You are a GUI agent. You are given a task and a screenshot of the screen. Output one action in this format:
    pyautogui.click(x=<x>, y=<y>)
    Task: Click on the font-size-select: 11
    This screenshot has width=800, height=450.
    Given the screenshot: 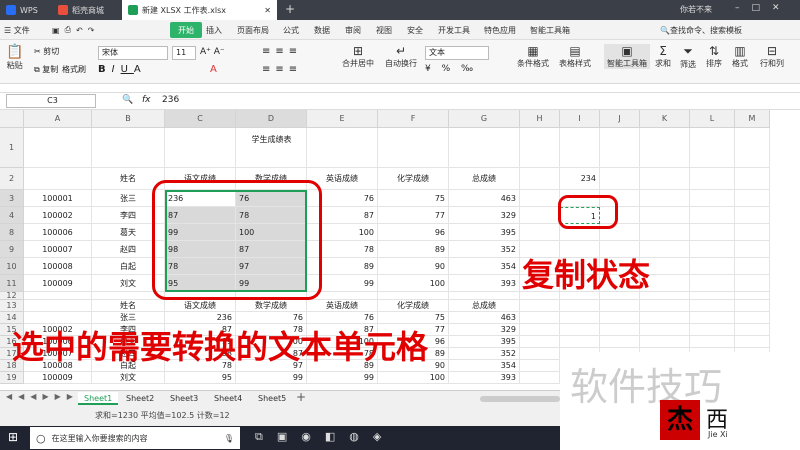 What is the action you would take?
    pyautogui.click(x=184, y=53)
    